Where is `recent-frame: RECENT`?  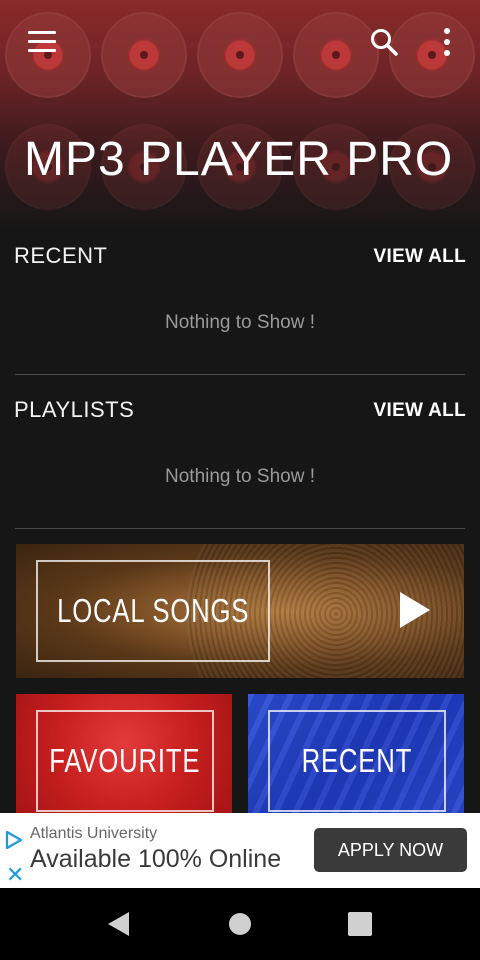
recent-frame: RECENT is located at coordinates (357, 761).